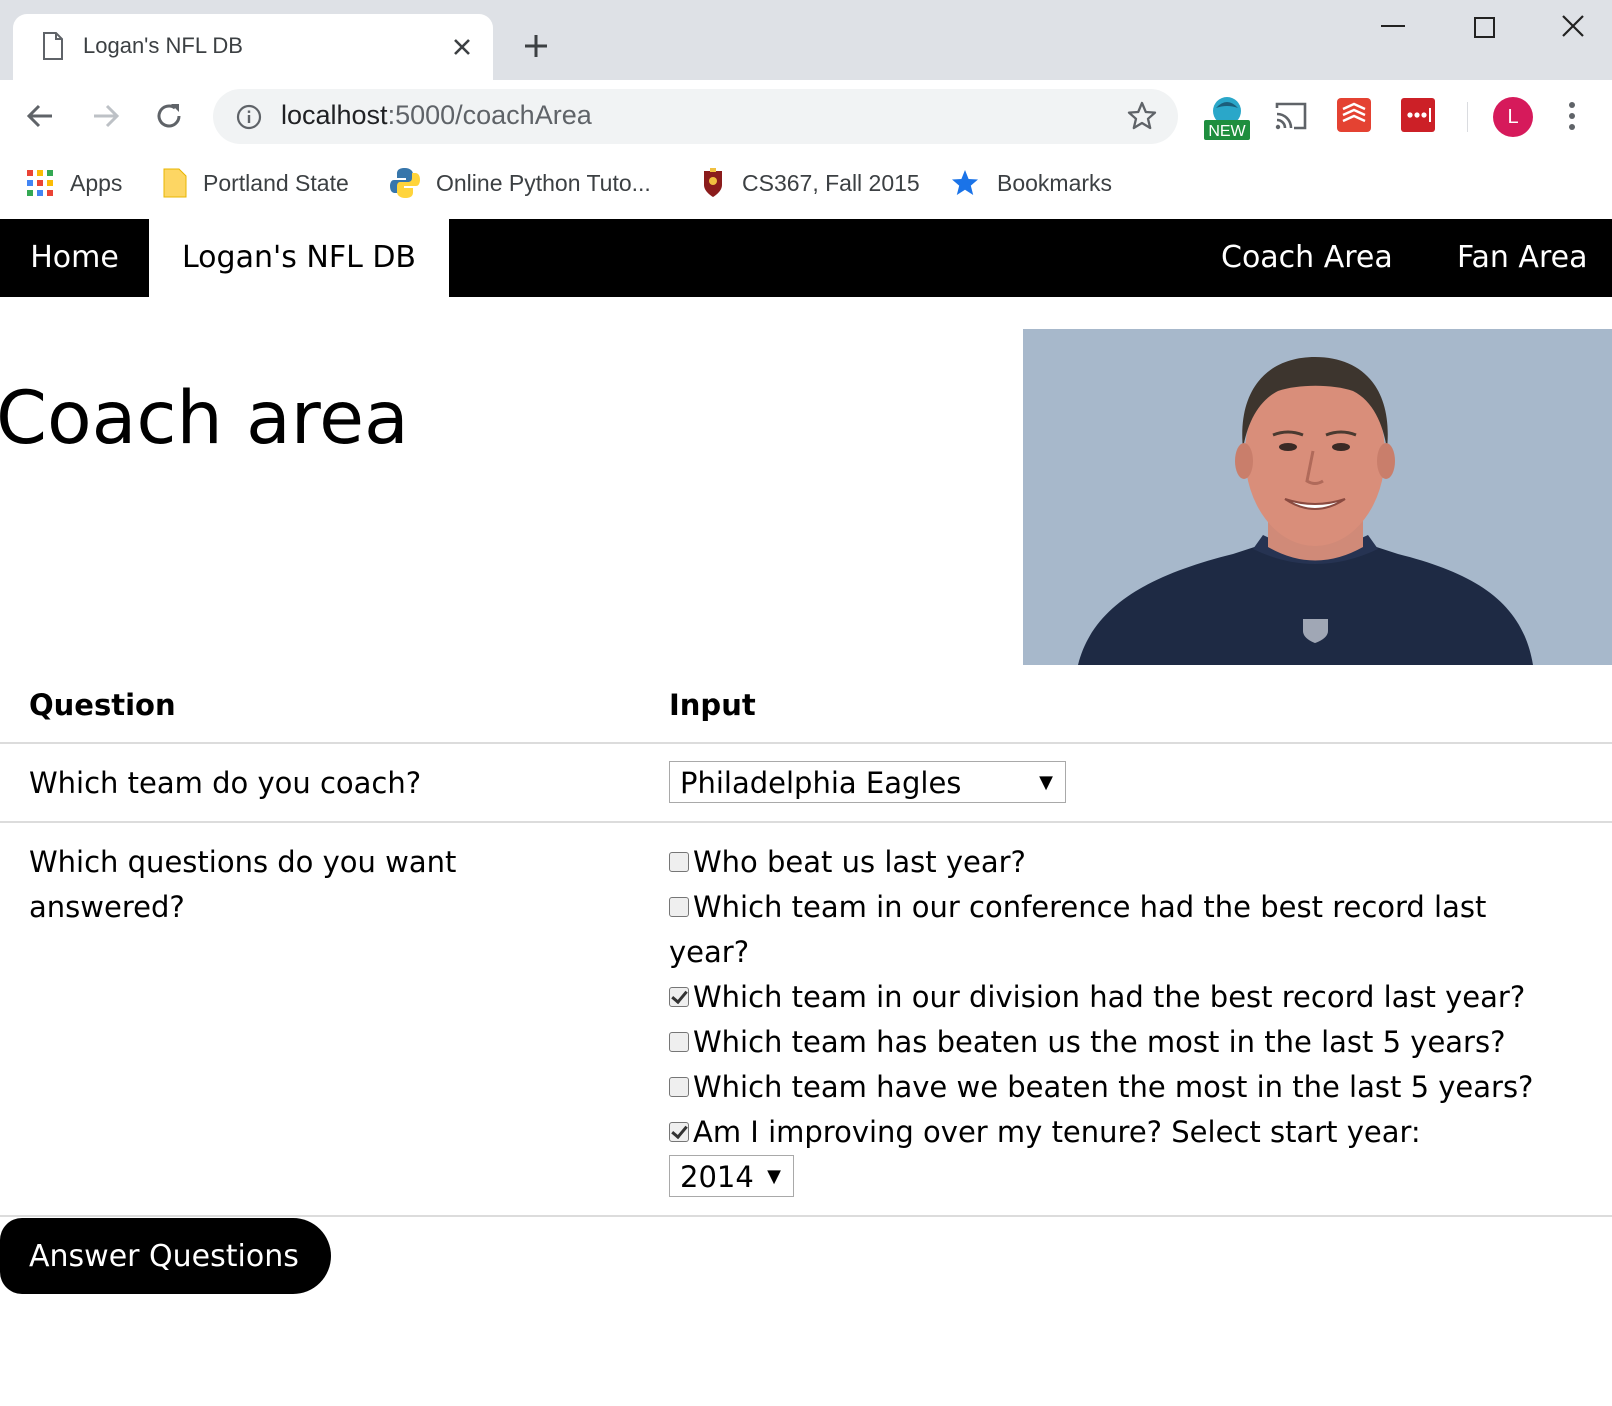  Describe the element at coordinates (276, 182) in the screenshot. I see `bookmark-label: Portland State` at that location.